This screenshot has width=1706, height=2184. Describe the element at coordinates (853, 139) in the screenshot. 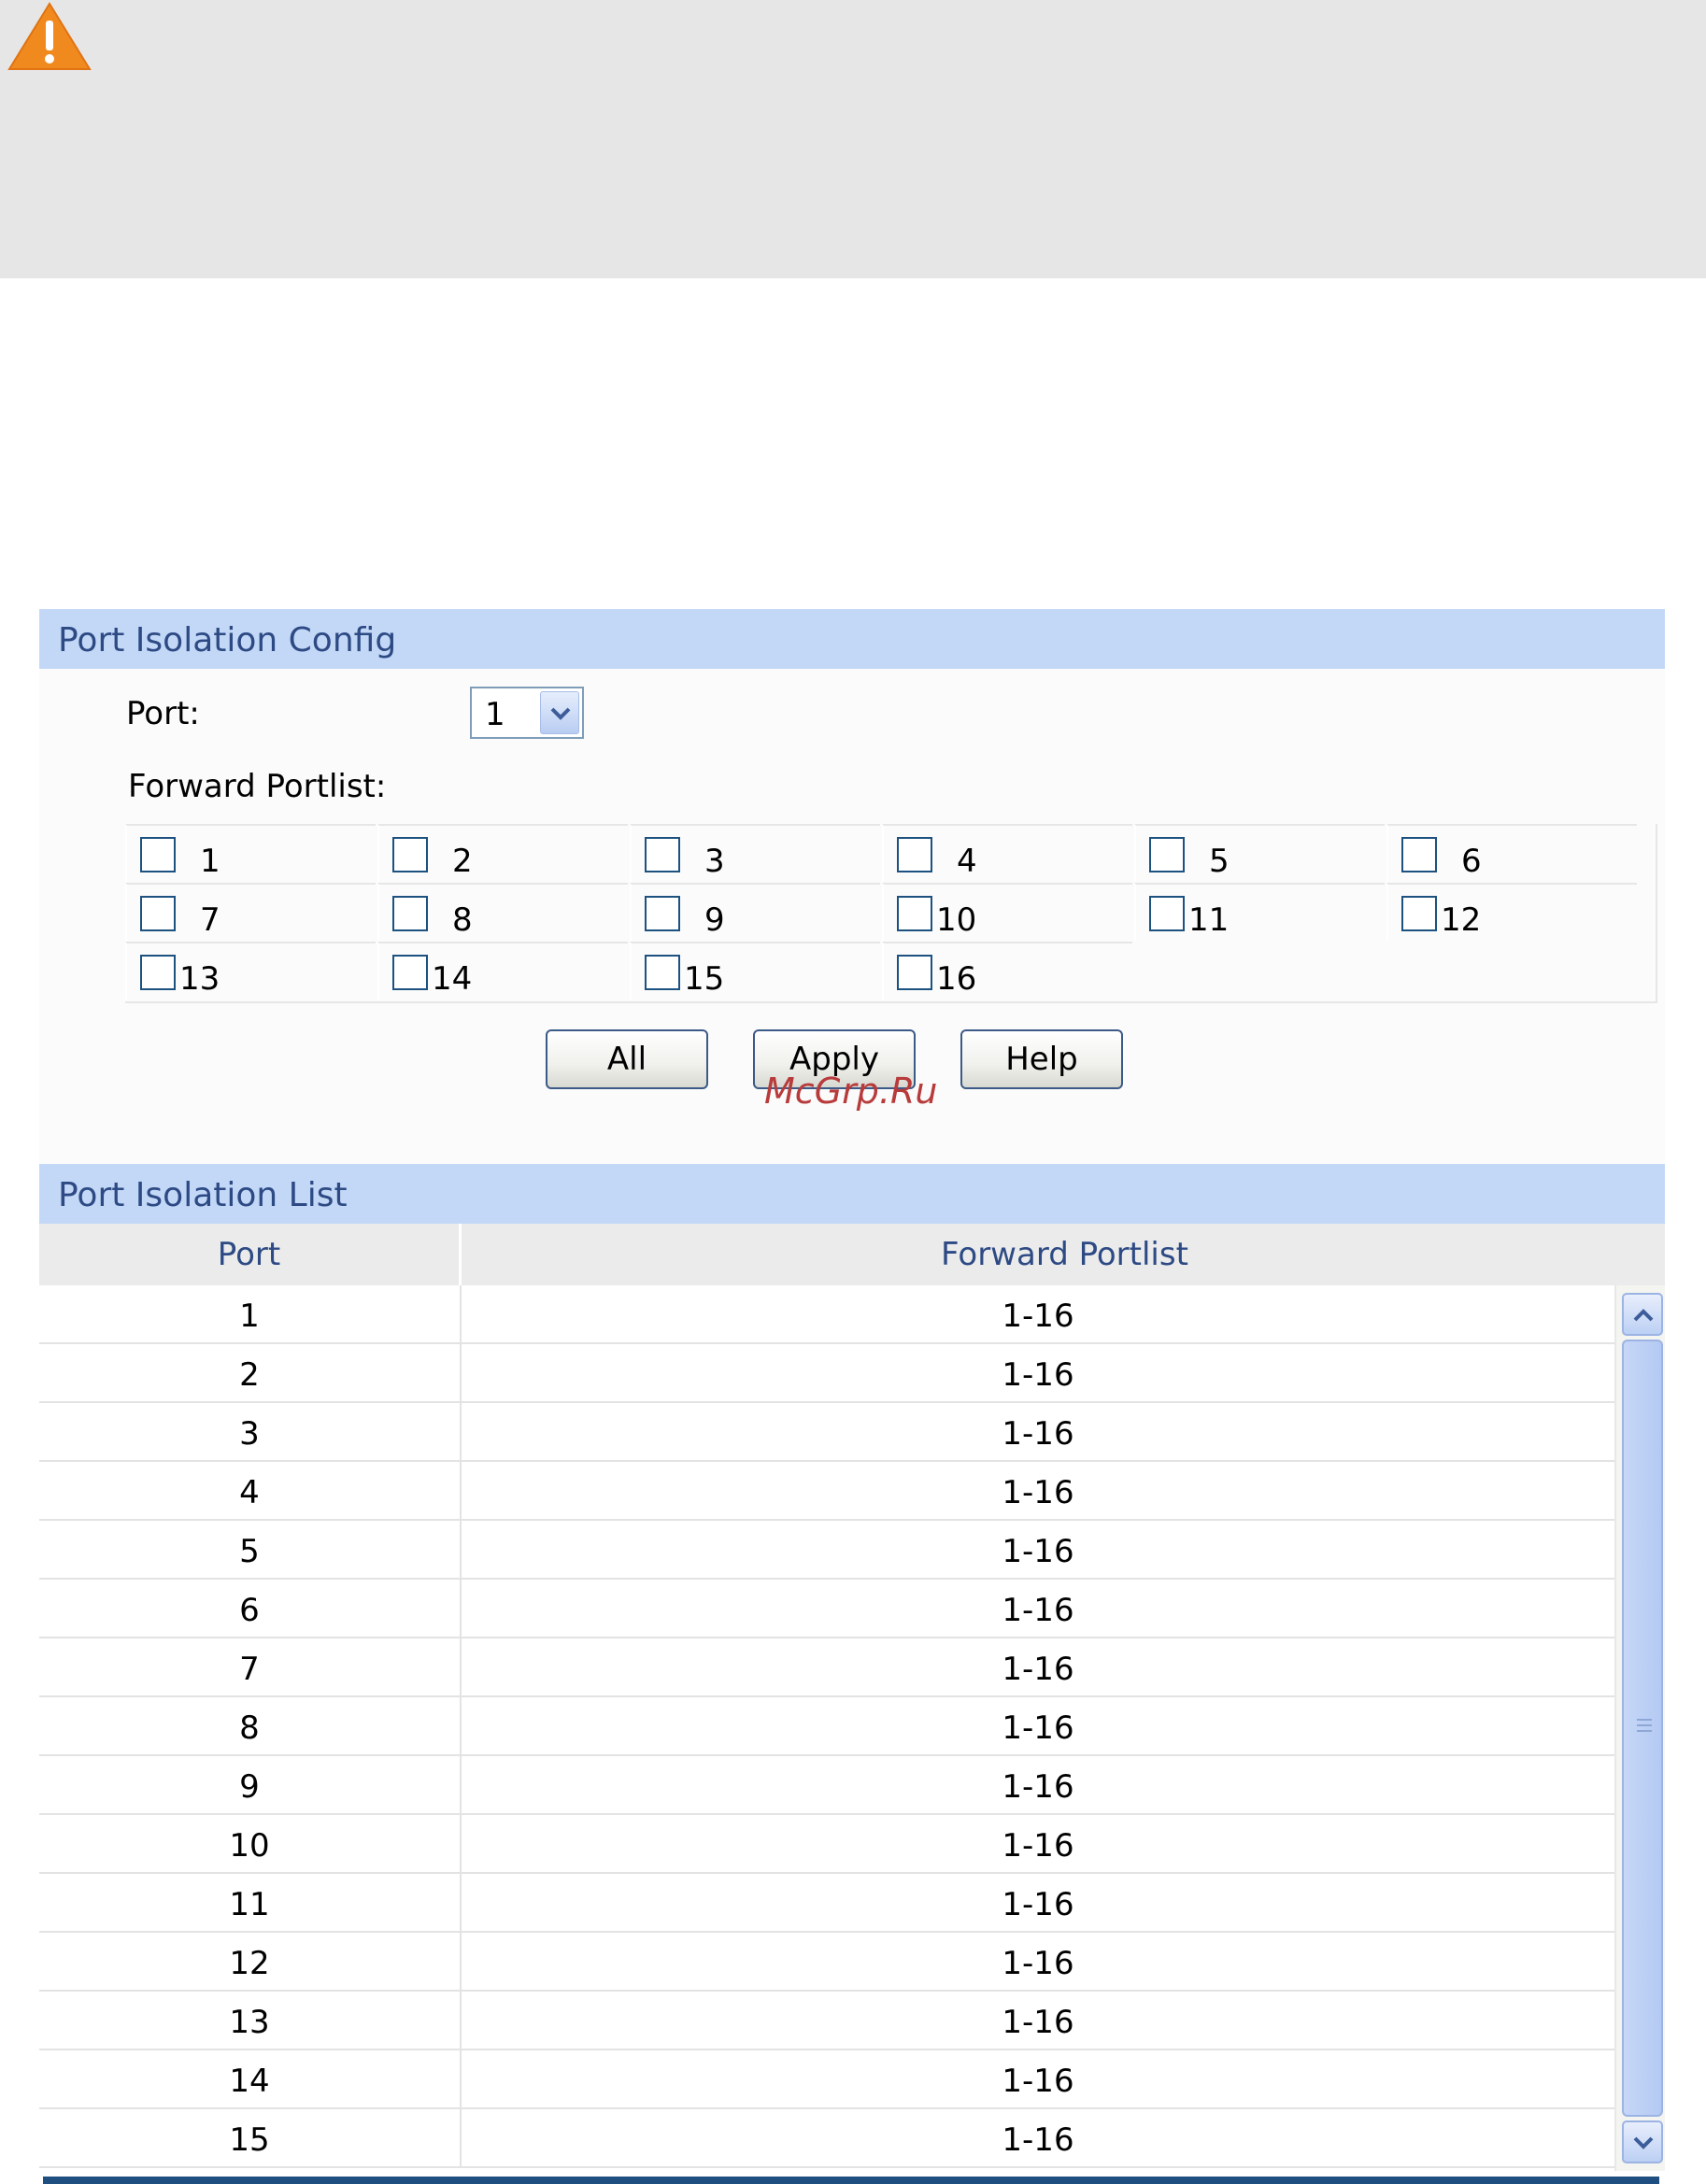

I see `warning-note` at that location.